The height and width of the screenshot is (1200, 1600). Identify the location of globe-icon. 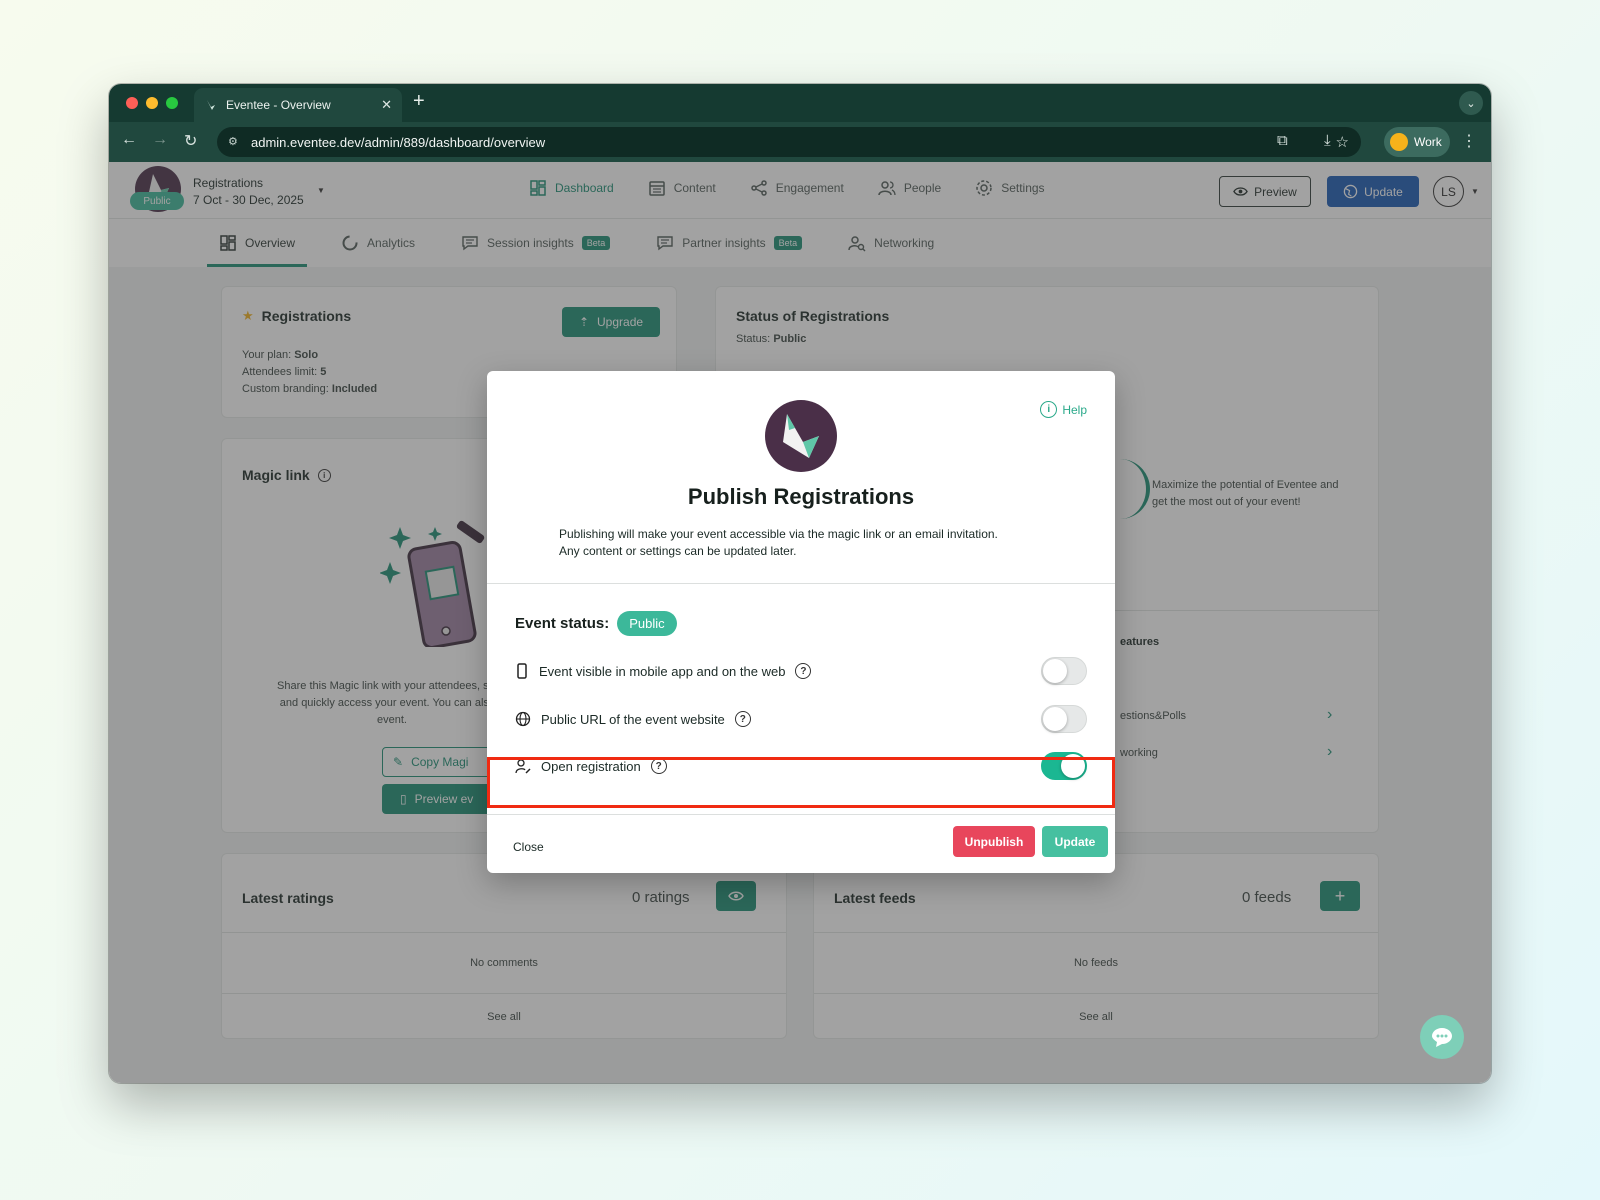
(523, 719).